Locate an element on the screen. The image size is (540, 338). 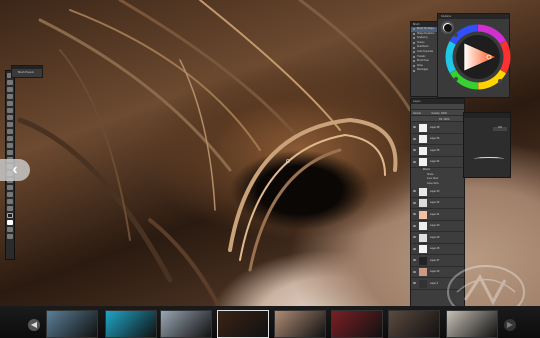
screen-mode-icon is located at coordinates (10, 236).